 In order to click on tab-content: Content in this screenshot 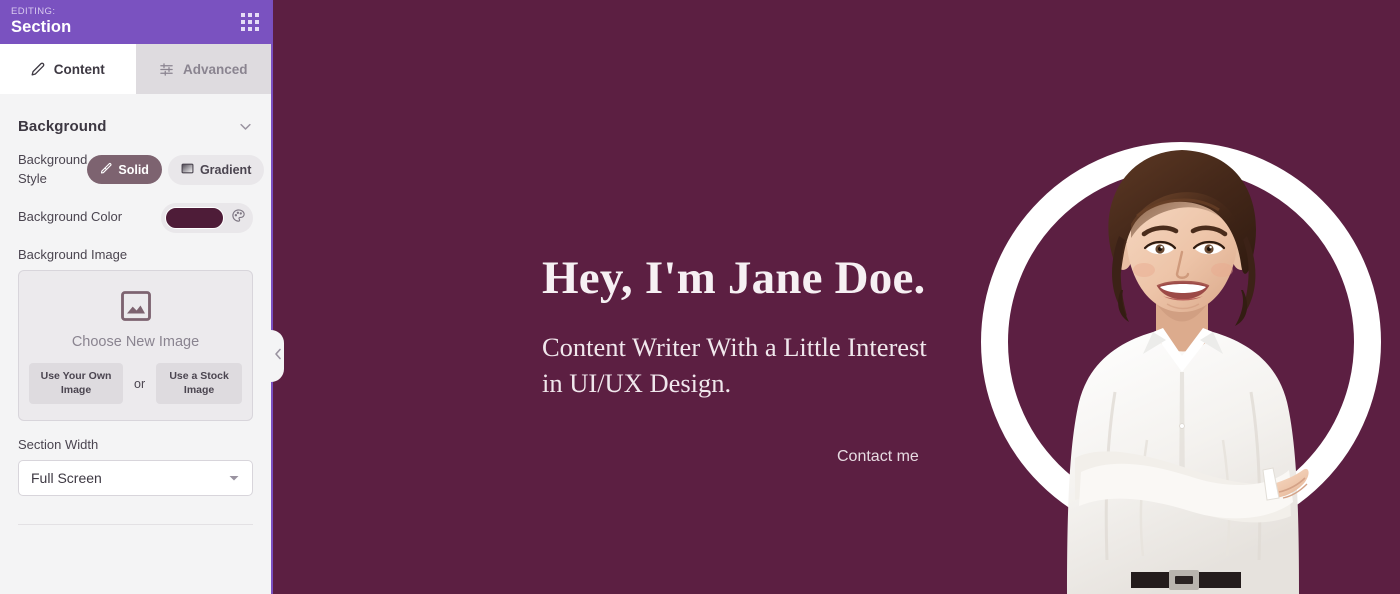, I will do `click(68, 69)`.